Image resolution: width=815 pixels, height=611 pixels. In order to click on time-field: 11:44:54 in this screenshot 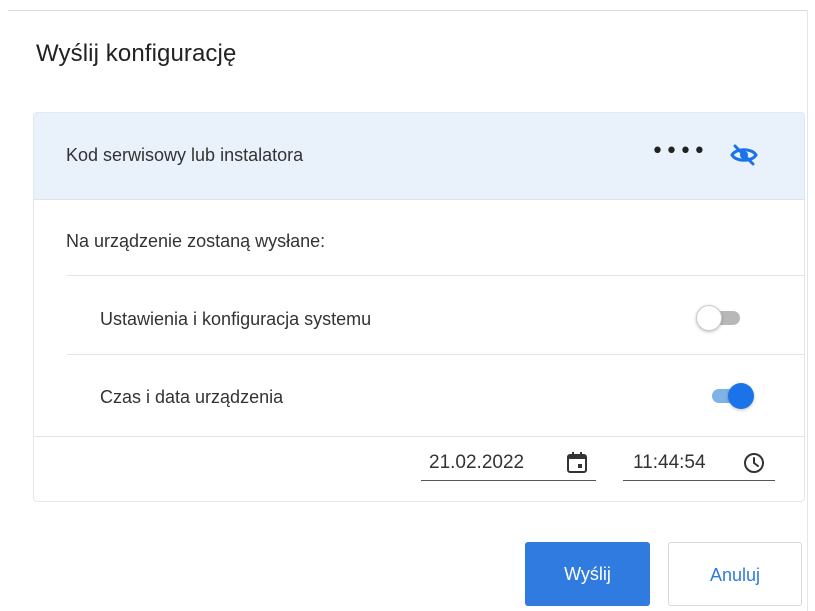, I will do `click(699, 460)`.